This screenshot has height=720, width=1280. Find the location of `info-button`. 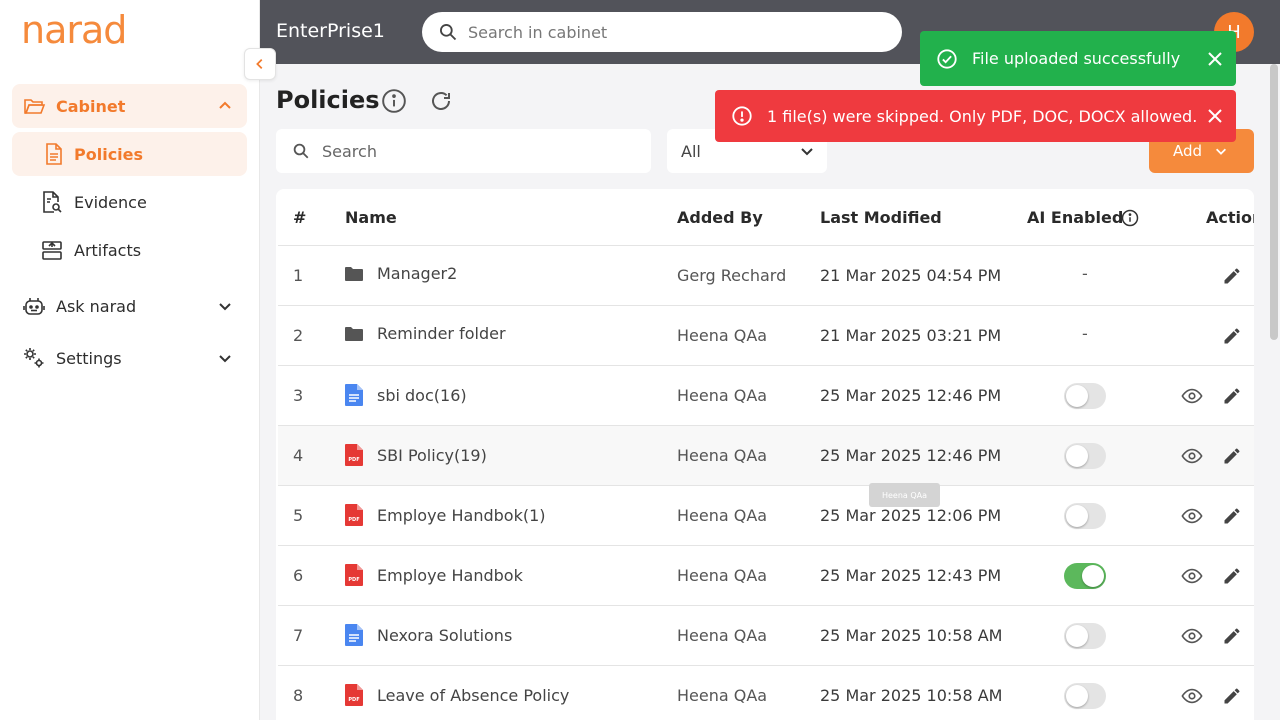

info-button is located at coordinates (394, 101).